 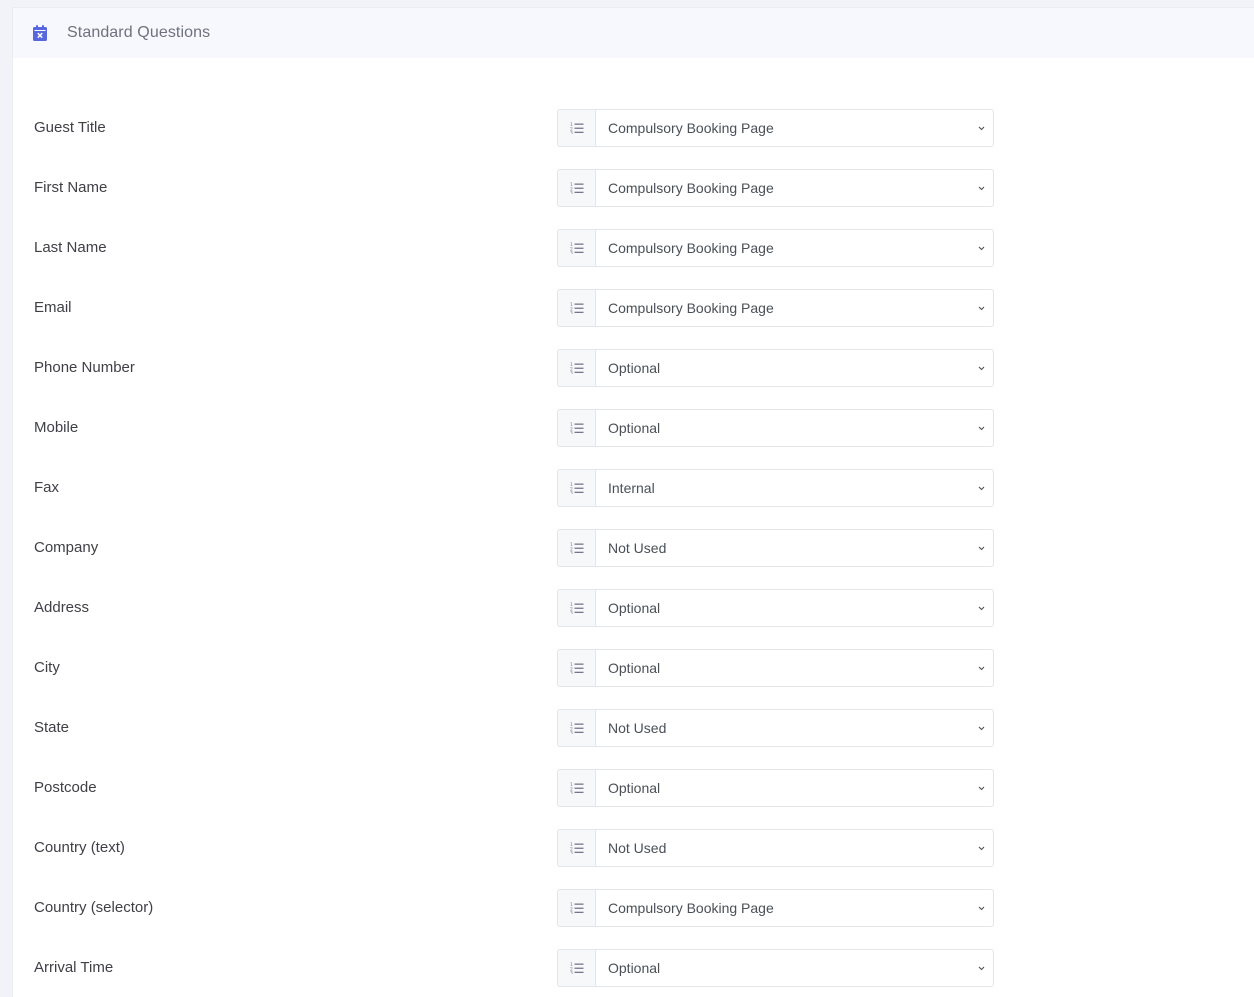 I want to click on question-row: State 1 2 3 Not Used, so click(x=633, y=739).